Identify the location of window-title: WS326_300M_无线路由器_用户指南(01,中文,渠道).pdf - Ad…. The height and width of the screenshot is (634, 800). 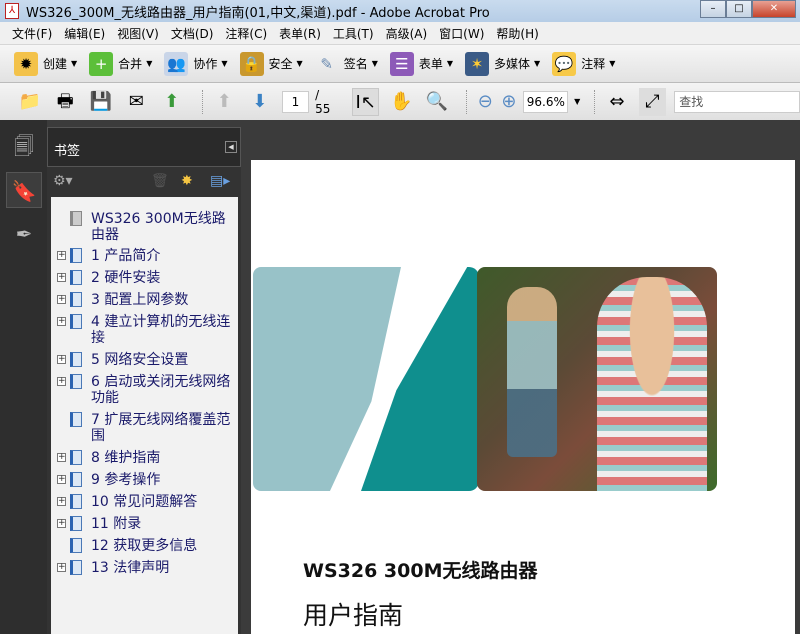
(258, 13).